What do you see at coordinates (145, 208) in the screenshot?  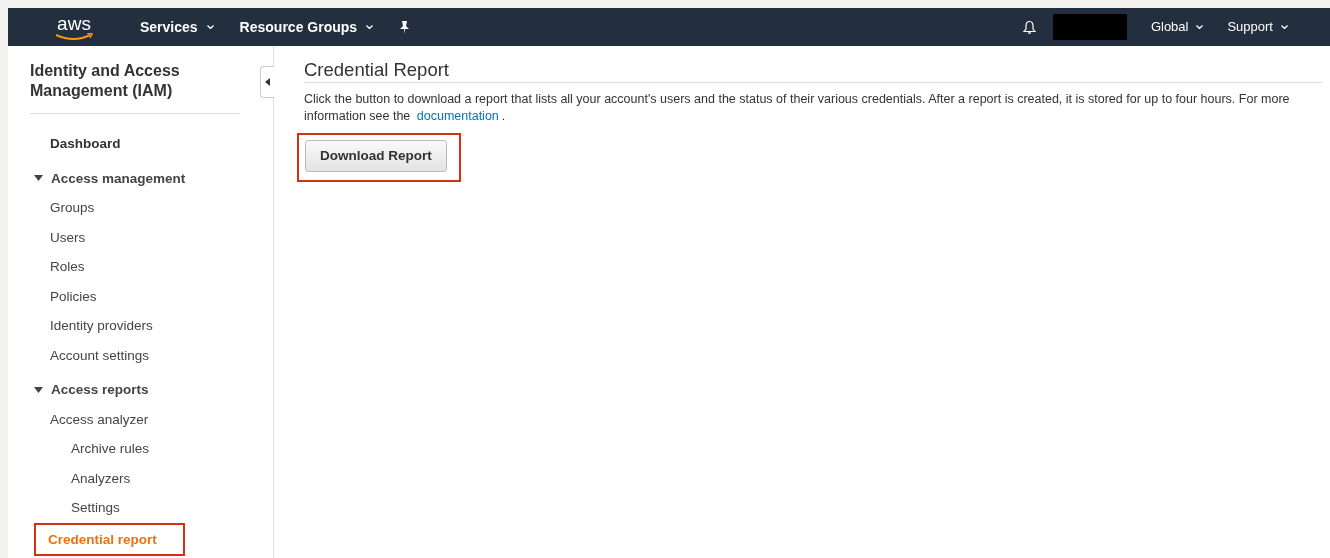 I see `sidebar-item: Groups` at bounding box center [145, 208].